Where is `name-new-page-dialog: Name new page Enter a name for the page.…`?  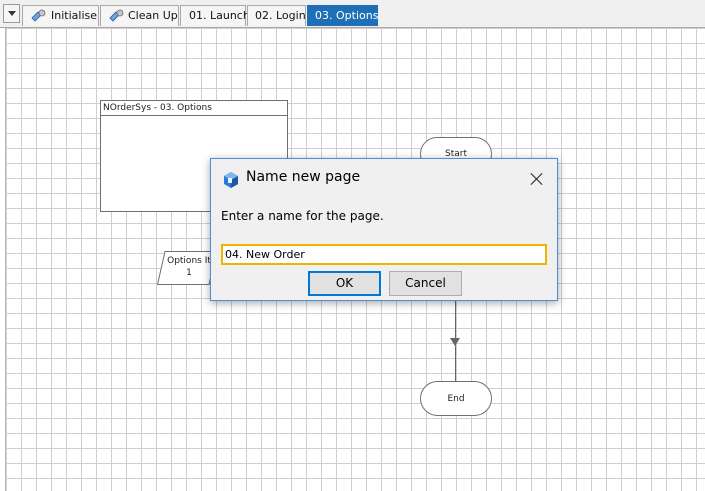
name-new-page-dialog: Name new page Enter a name for the page.… is located at coordinates (384, 229).